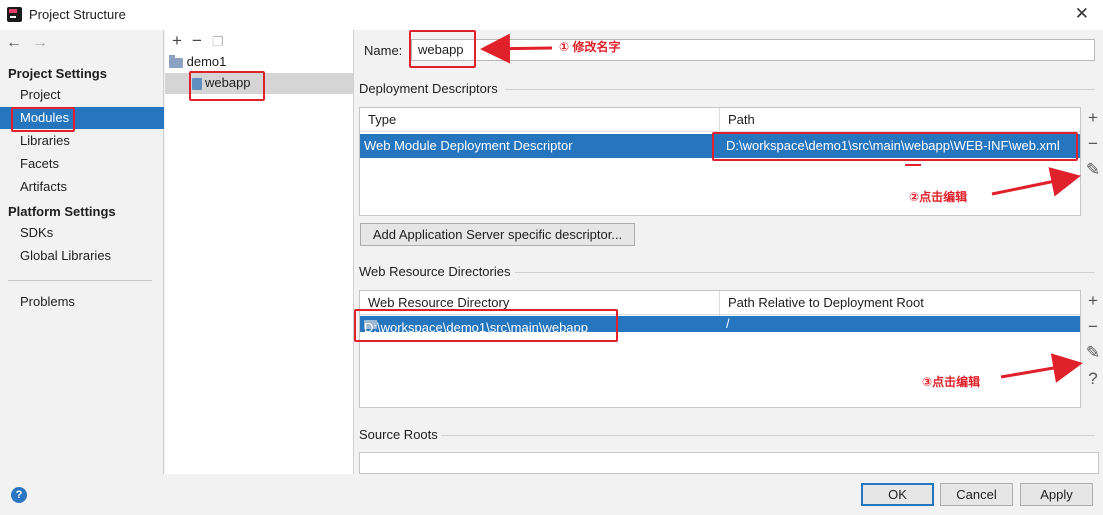 The height and width of the screenshot is (515, 1103). What do you see at coordinates (753, 50) in the screenshot?
I see `name-field: webapp` at bounding box center [753, 50].